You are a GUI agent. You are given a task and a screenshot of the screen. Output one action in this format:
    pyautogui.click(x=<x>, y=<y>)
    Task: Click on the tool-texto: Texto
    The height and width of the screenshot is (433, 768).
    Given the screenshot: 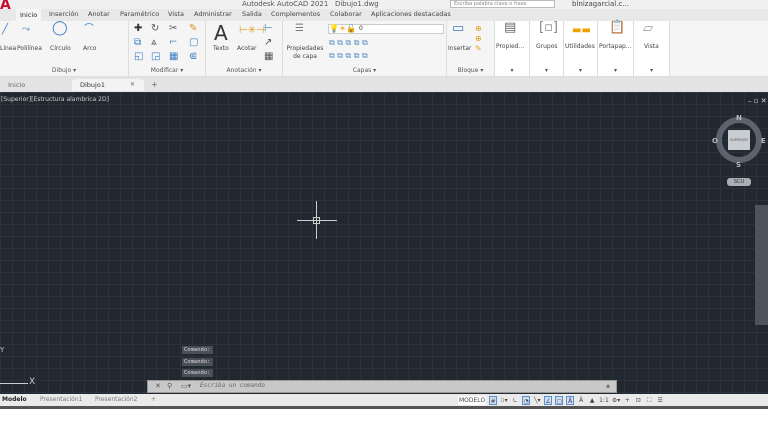 What is the action you would take?
    pyautogui.click(x=221, y=48)
    